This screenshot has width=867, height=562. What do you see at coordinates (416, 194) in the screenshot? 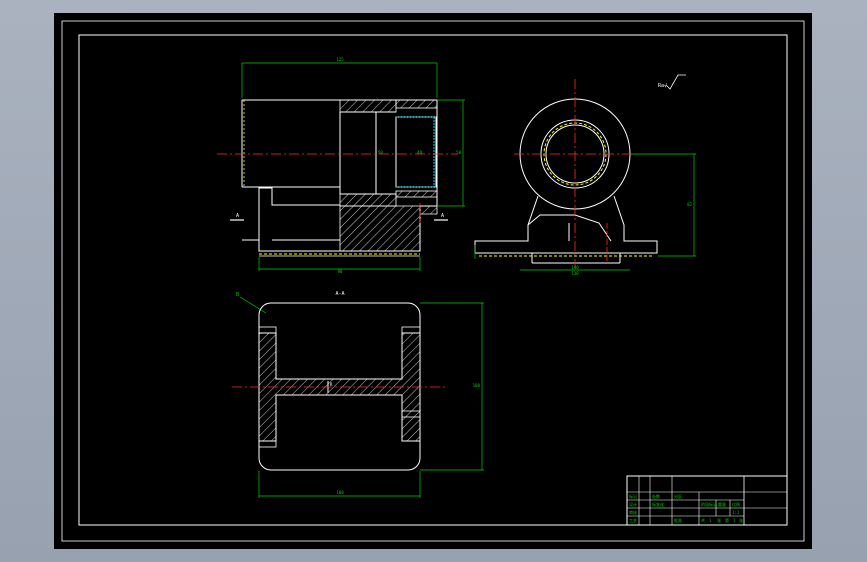
I see `hatch-right-cap-bottom` at bounding box center [416, 194].